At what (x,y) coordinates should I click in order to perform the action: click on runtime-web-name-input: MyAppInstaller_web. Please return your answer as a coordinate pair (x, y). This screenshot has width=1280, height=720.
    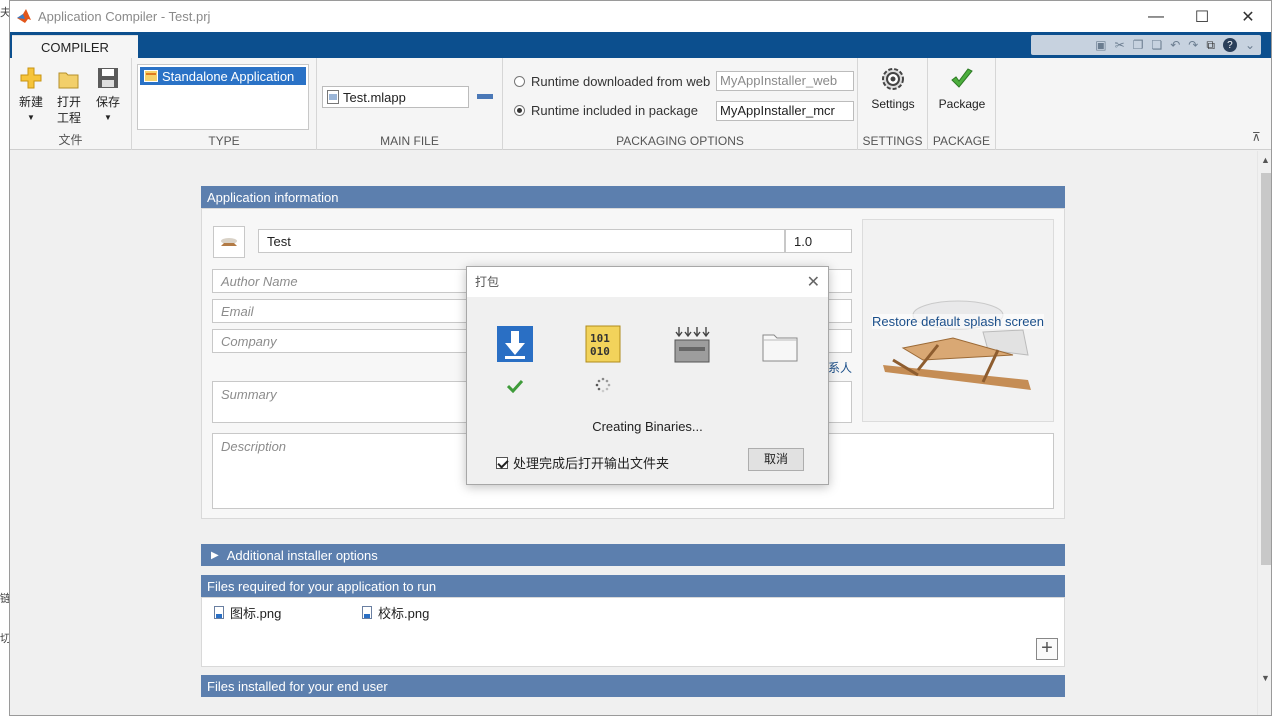
    Looking at the image, I should click on (785, 81).